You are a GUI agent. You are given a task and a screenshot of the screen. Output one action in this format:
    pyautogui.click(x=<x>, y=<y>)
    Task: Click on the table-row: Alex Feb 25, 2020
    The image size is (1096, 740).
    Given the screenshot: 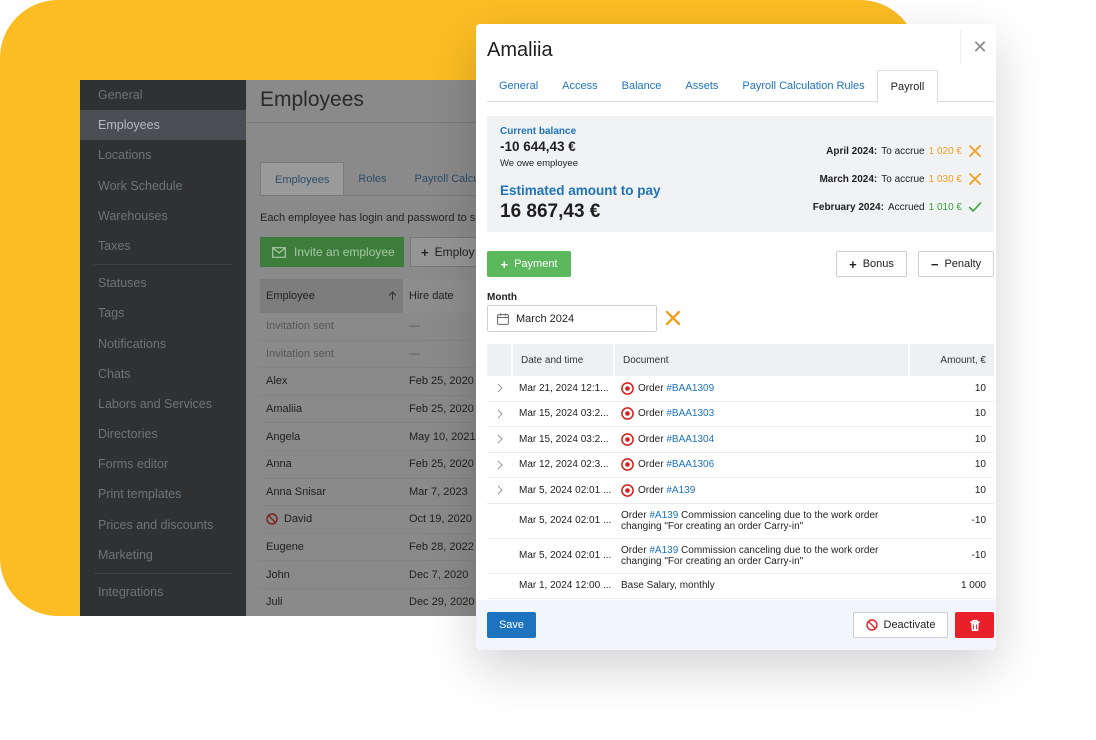 What is the action you would take?
    pyautogui.click(x=380, y=382)
    